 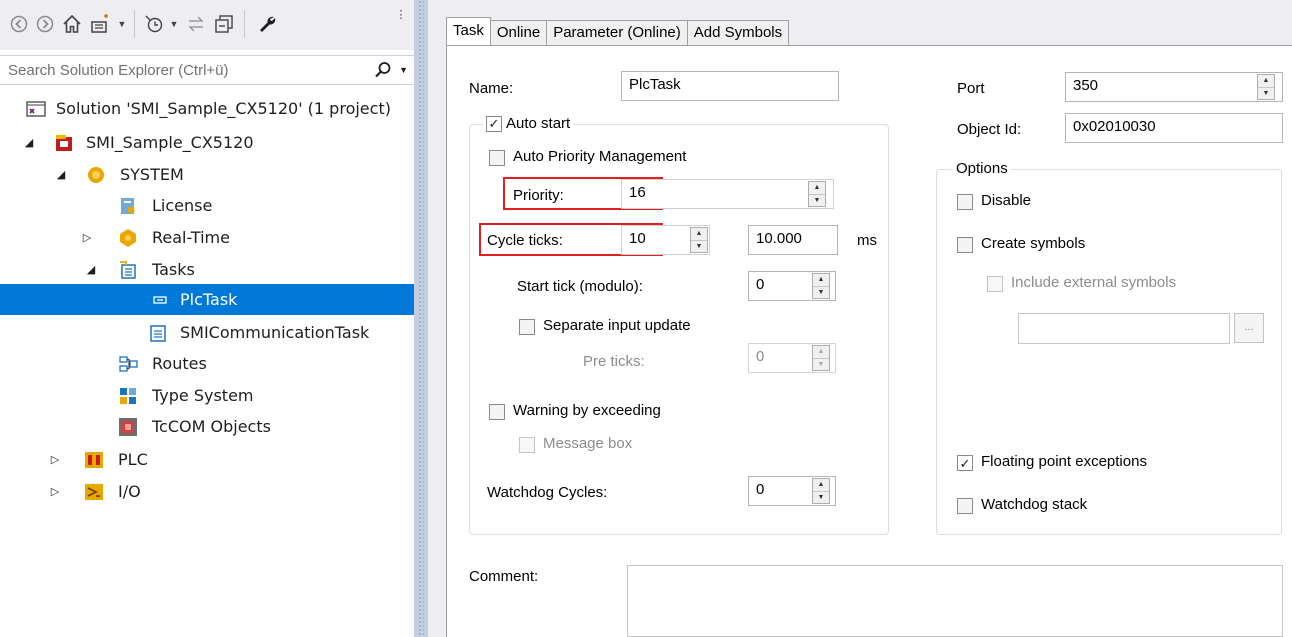 What do you see at coordinates (1124, 328) in the screenshot?
I see `symbols-path-field` at bounding box center [1124, 328].